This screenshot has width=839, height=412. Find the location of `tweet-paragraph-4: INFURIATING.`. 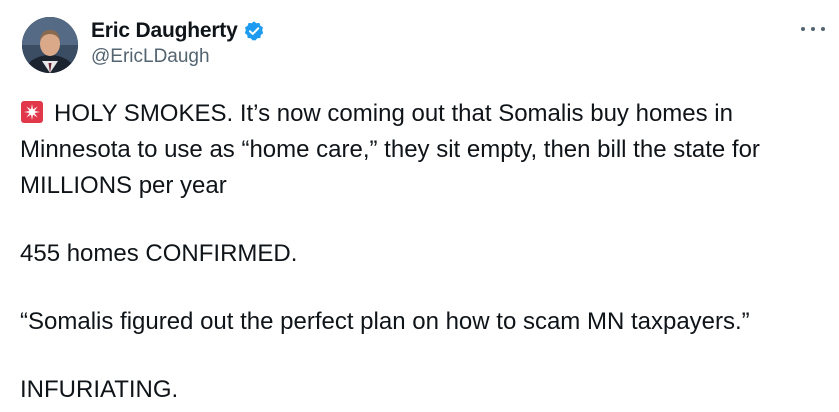

tweet-paragraph-4: INFURIATING. is located at coordinates (99, 389).